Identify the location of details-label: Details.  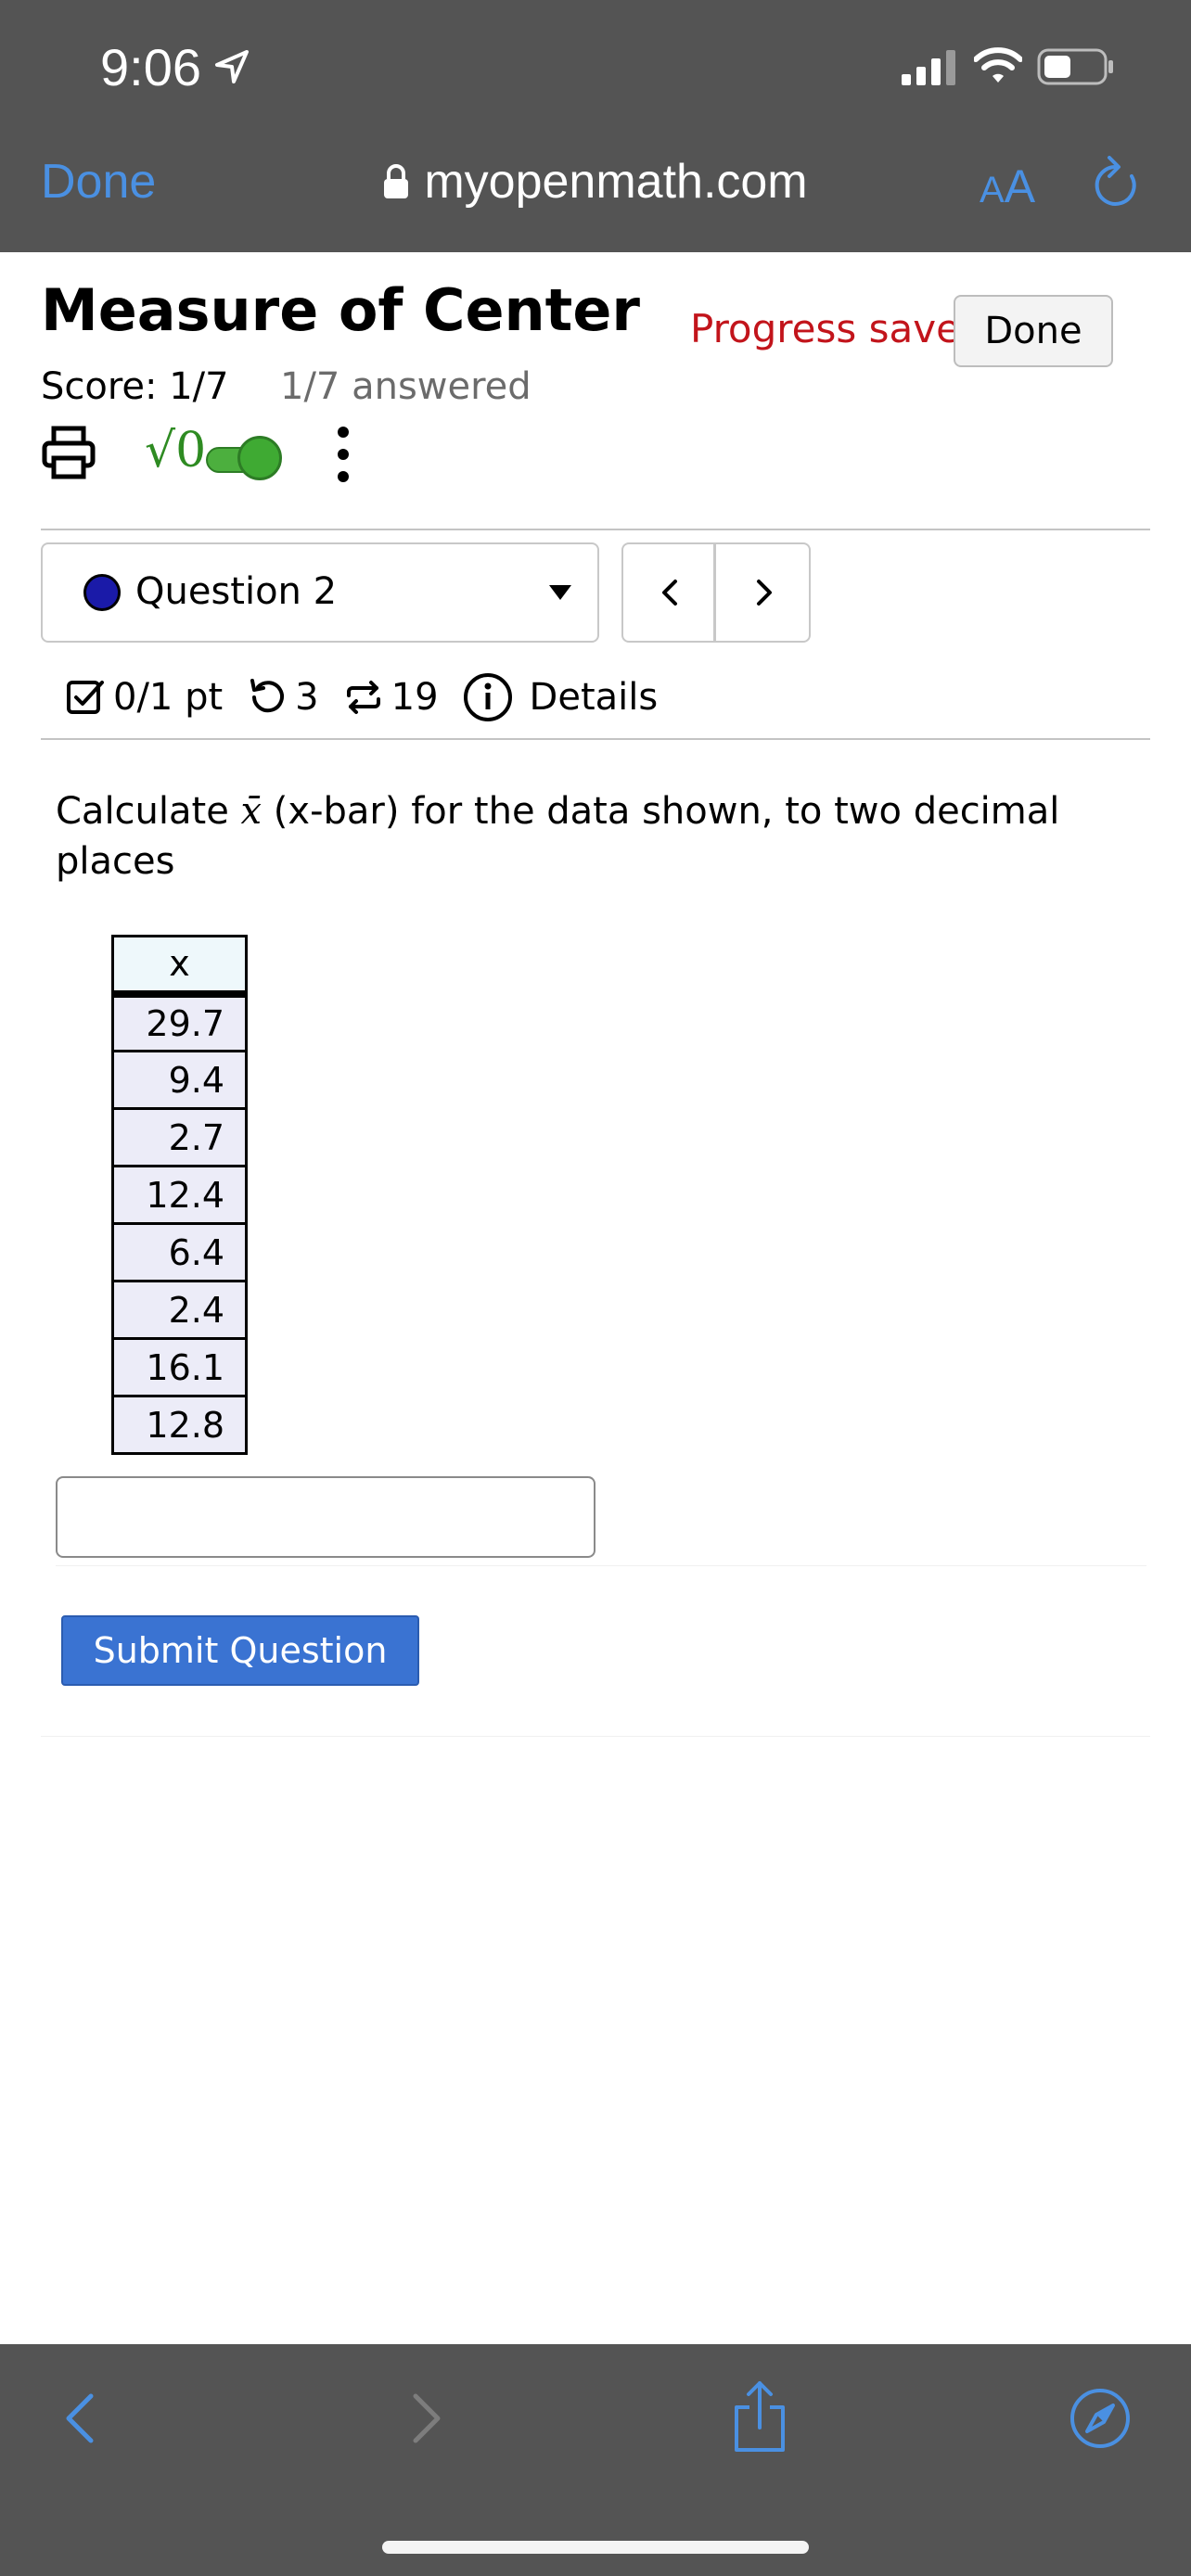
(594, 697).